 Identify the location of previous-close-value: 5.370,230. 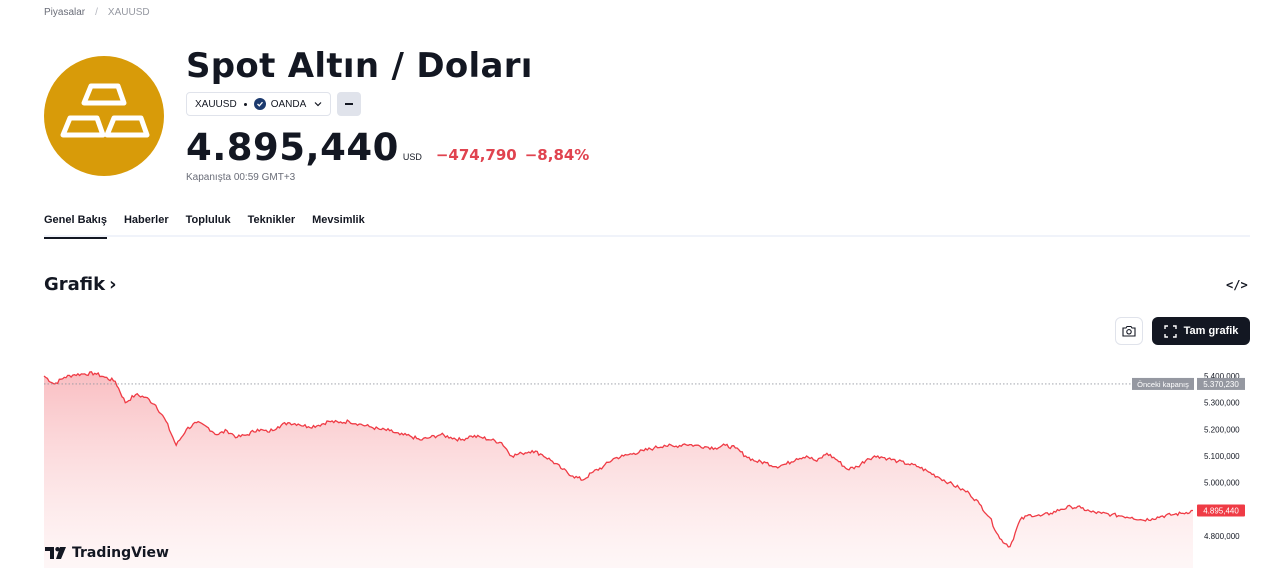
(1221, 384).